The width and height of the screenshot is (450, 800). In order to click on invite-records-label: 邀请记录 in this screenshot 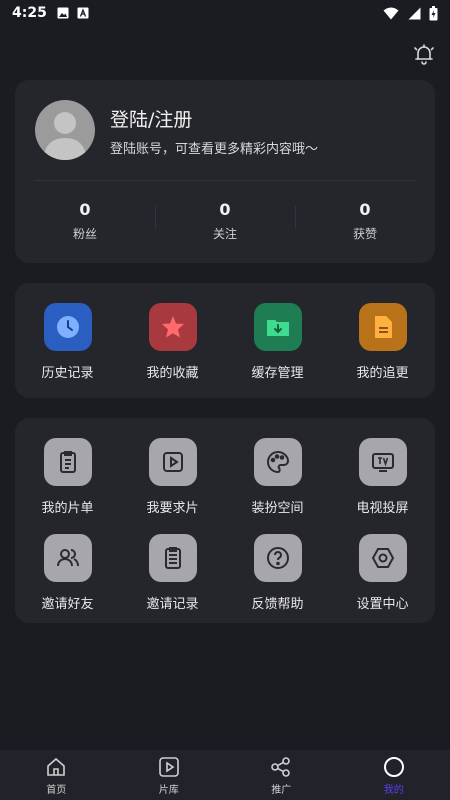, I will do `click(172, 604)`.